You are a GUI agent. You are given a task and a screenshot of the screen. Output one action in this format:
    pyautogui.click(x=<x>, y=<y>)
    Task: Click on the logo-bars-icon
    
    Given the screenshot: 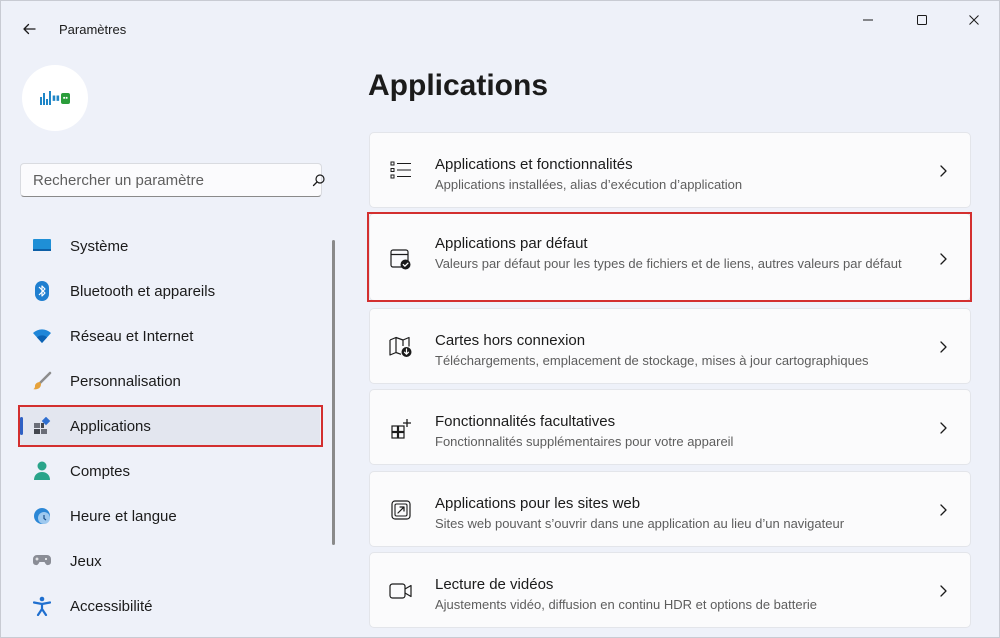 What is the action you would take?
    pyautogui.click(x=46, y=98)
    